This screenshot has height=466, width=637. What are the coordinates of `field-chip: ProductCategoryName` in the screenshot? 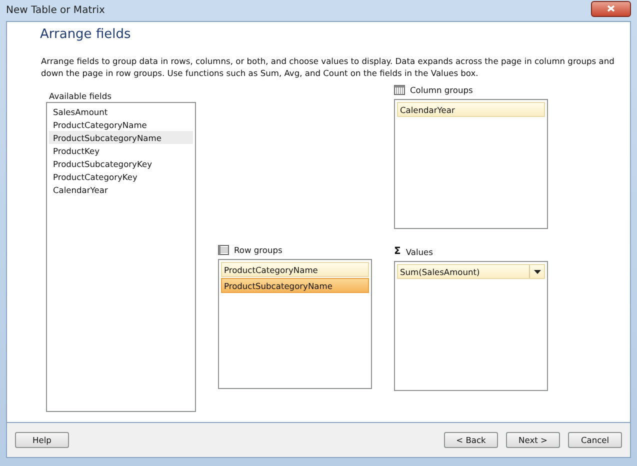 It's located at (295, 269).